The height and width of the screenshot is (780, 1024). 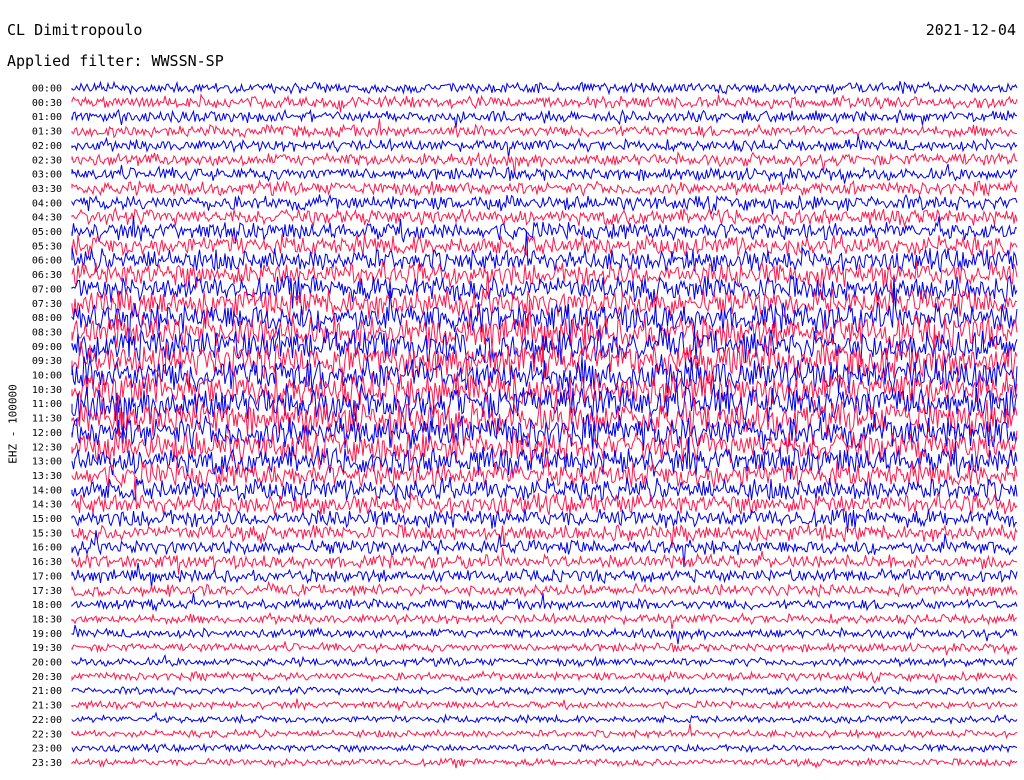 What do you see at coordinates (47, 261) in the screenshot?
I see `row-time-label: 06:00` at bounding box center [47, 261].